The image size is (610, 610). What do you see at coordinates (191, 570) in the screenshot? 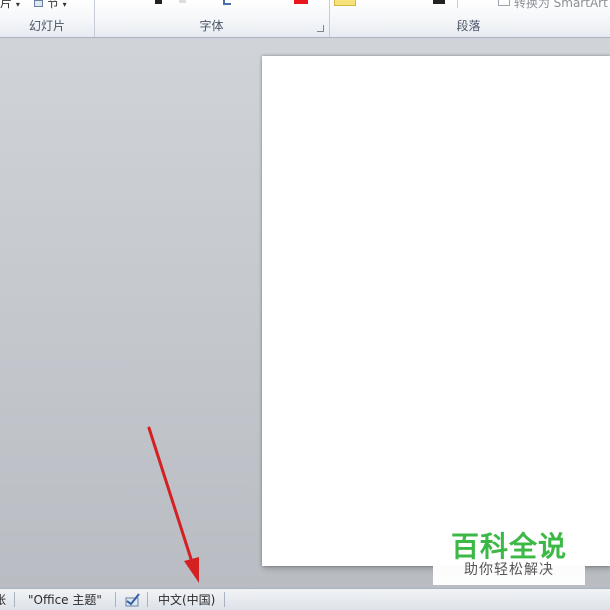
I see `arrow-head` at bounding box center [191, 570].